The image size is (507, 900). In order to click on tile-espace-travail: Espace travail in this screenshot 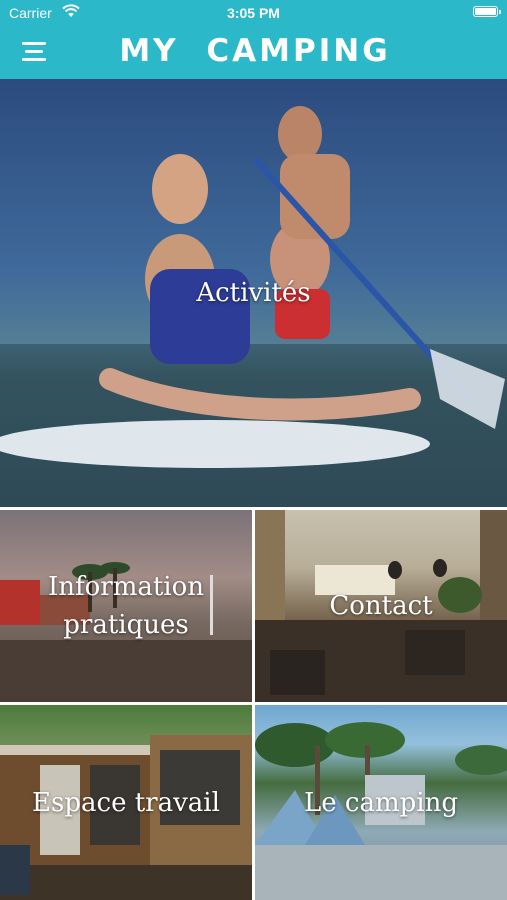, I will do `click(126, 802)`.